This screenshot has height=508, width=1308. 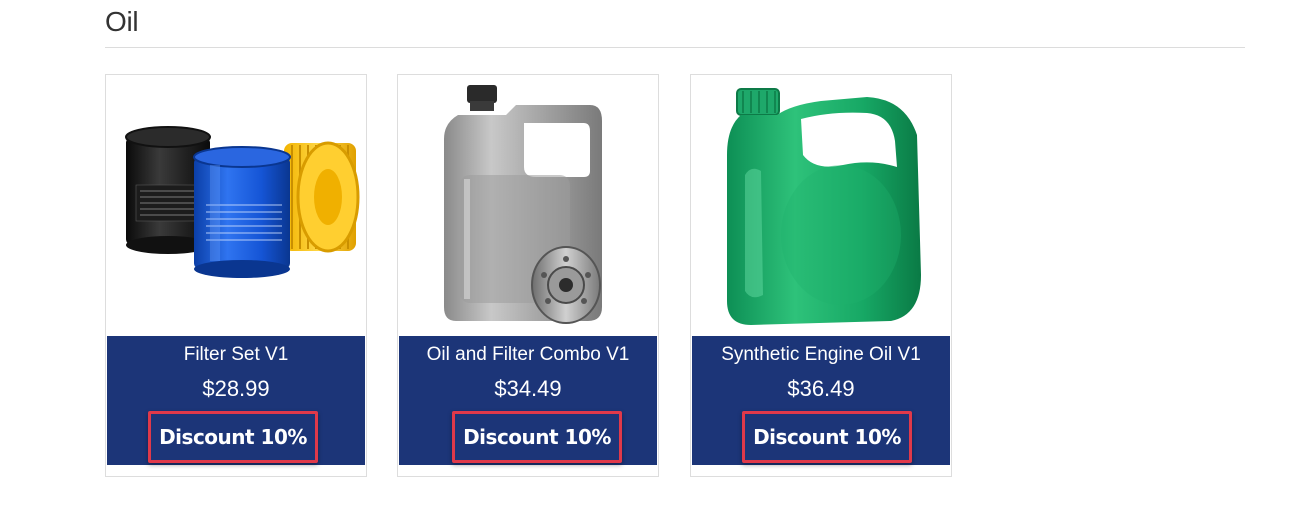 What do you see at coordinates (821, 355) in the screenshot?
I see `product-name: Synthetic Engine Oil V1` at bounding box center [821, 355].